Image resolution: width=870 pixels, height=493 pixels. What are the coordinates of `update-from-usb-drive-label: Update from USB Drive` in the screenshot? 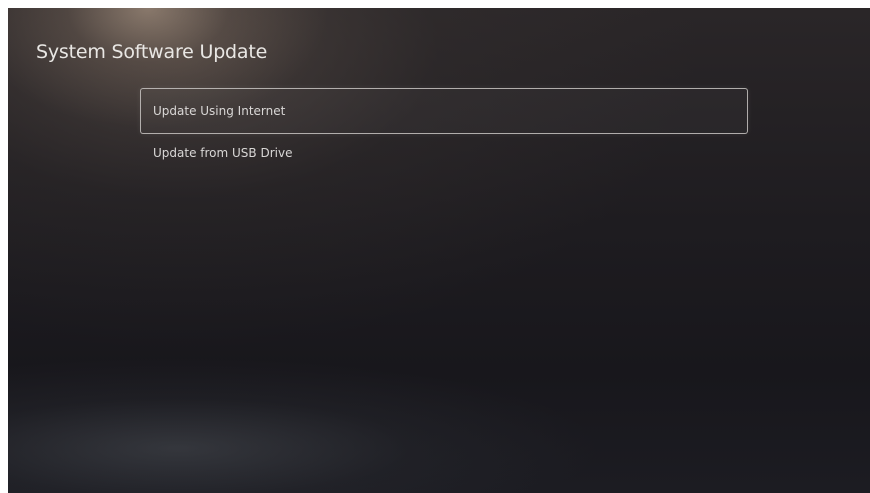 It's located at (223, 153).